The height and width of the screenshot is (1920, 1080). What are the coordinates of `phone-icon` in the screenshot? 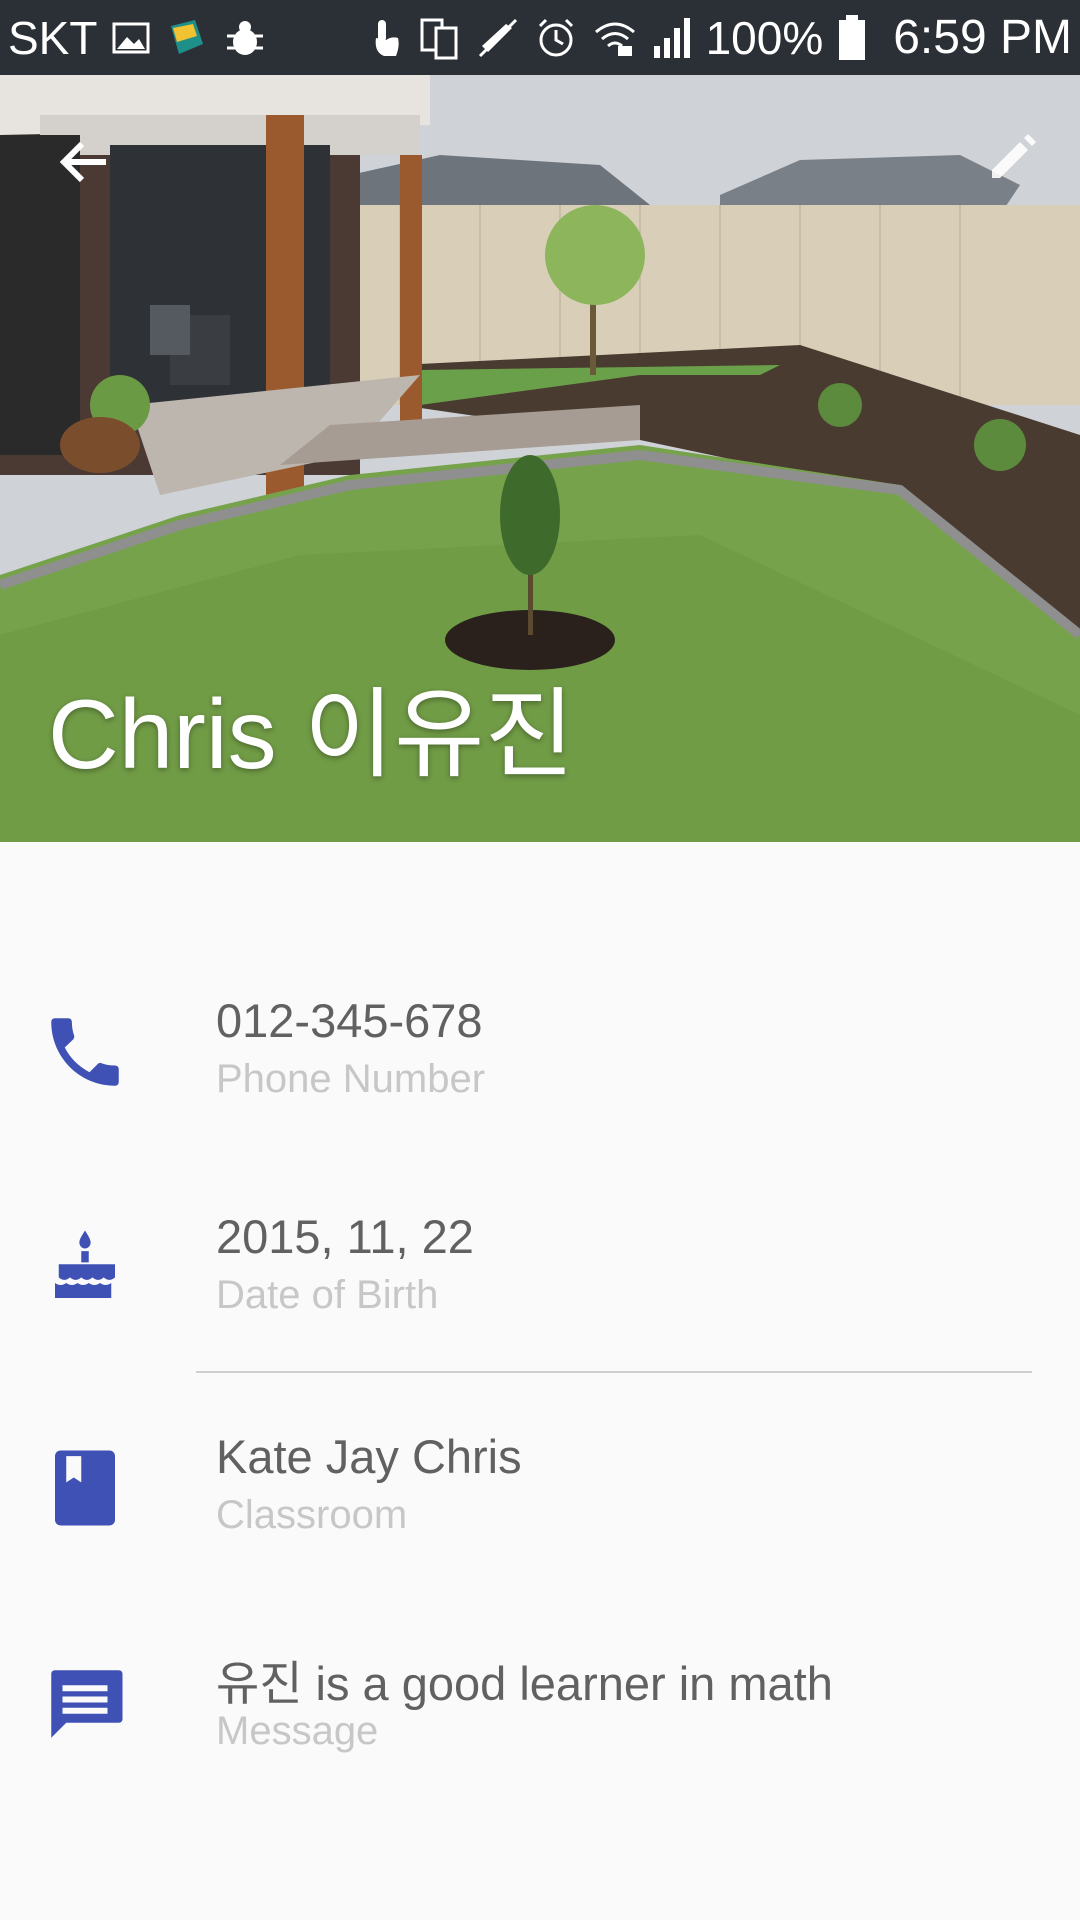 It's located at (85, 1052).